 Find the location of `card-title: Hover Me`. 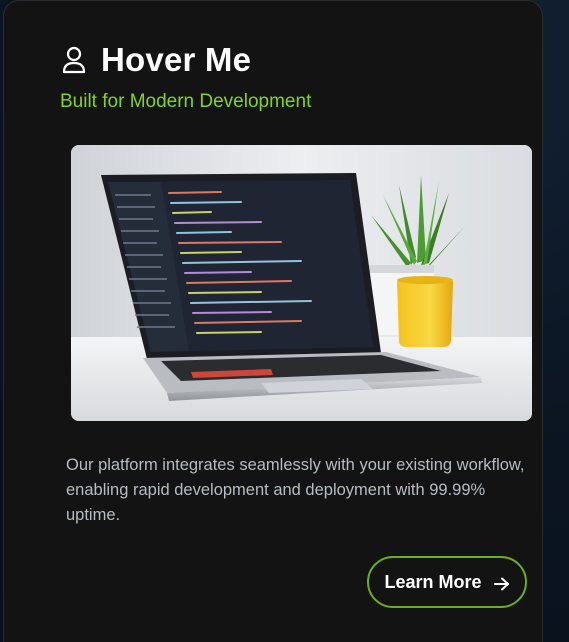

card-title: Hover Me is located at coordinates (176, 59).